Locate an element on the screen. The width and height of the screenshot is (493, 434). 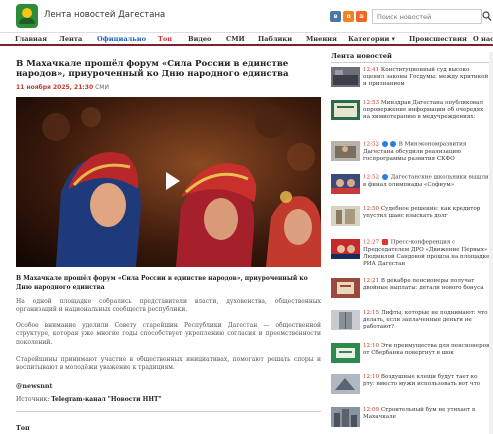
nav-item-opinions: Мнения is located at coordinates (321, 39).